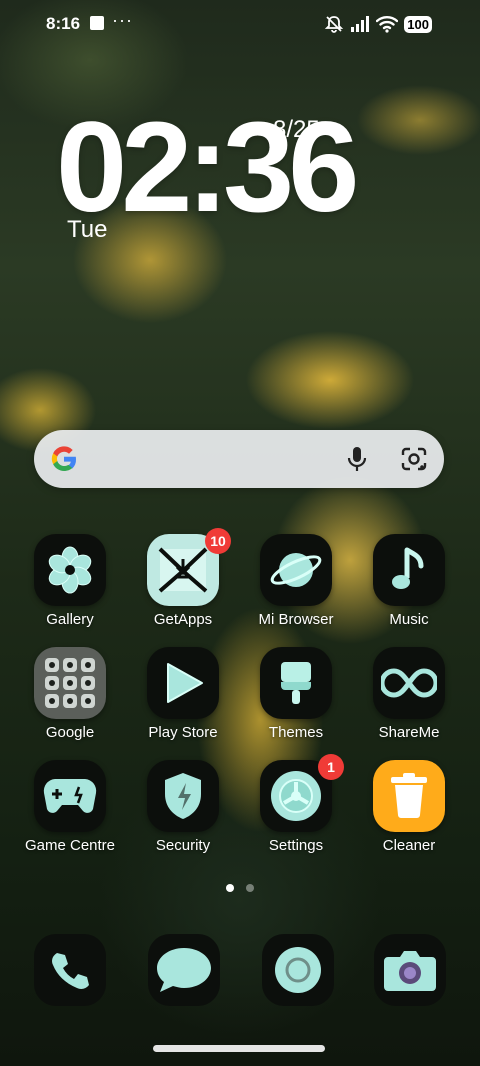 The height and width of the screenshot is (1066, 480). What do you see at coordinates (97, 23) in the screenshot?
I see `notification-icon` at bounding box center [97, 23].